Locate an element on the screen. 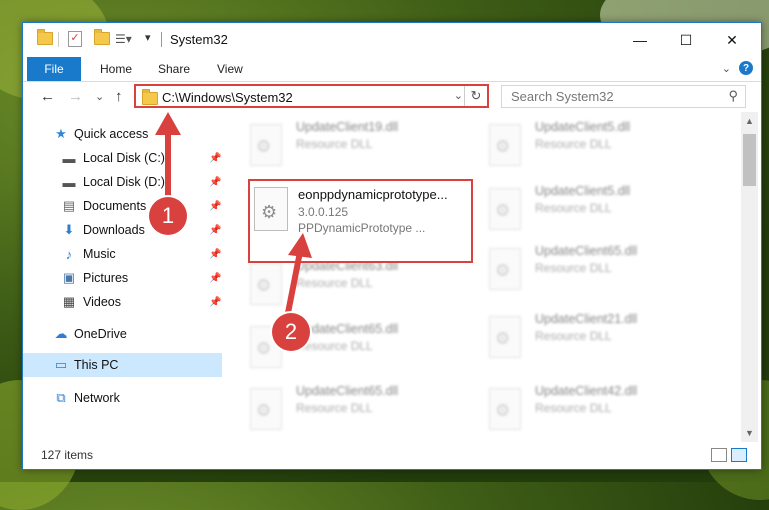  recent-locations-button: ⌄ is located at coordinates (99, 96).